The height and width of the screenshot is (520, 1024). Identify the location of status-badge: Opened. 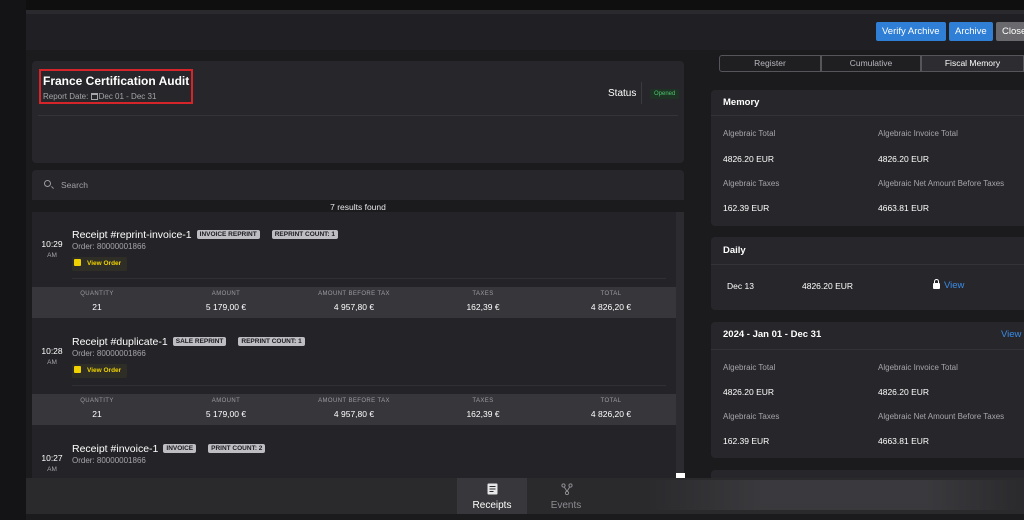
(665, 94).